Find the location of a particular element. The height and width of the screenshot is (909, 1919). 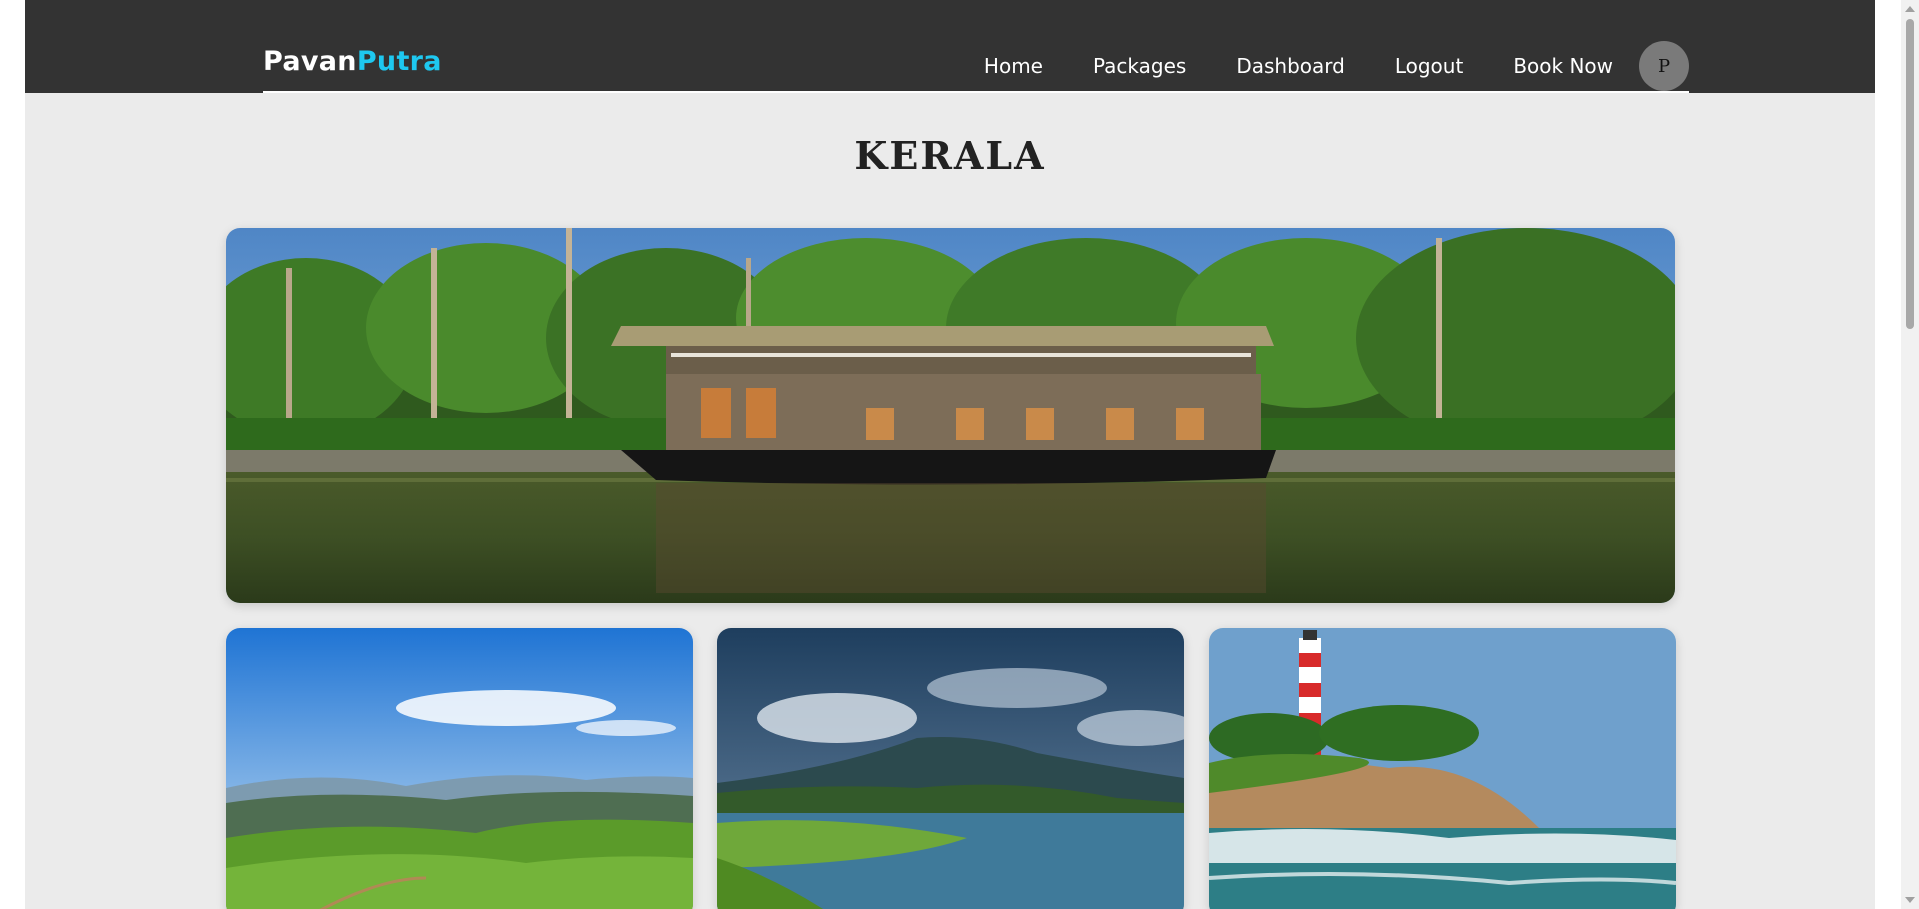

nav-link-home: Home is located at coordinates (1013, 66).